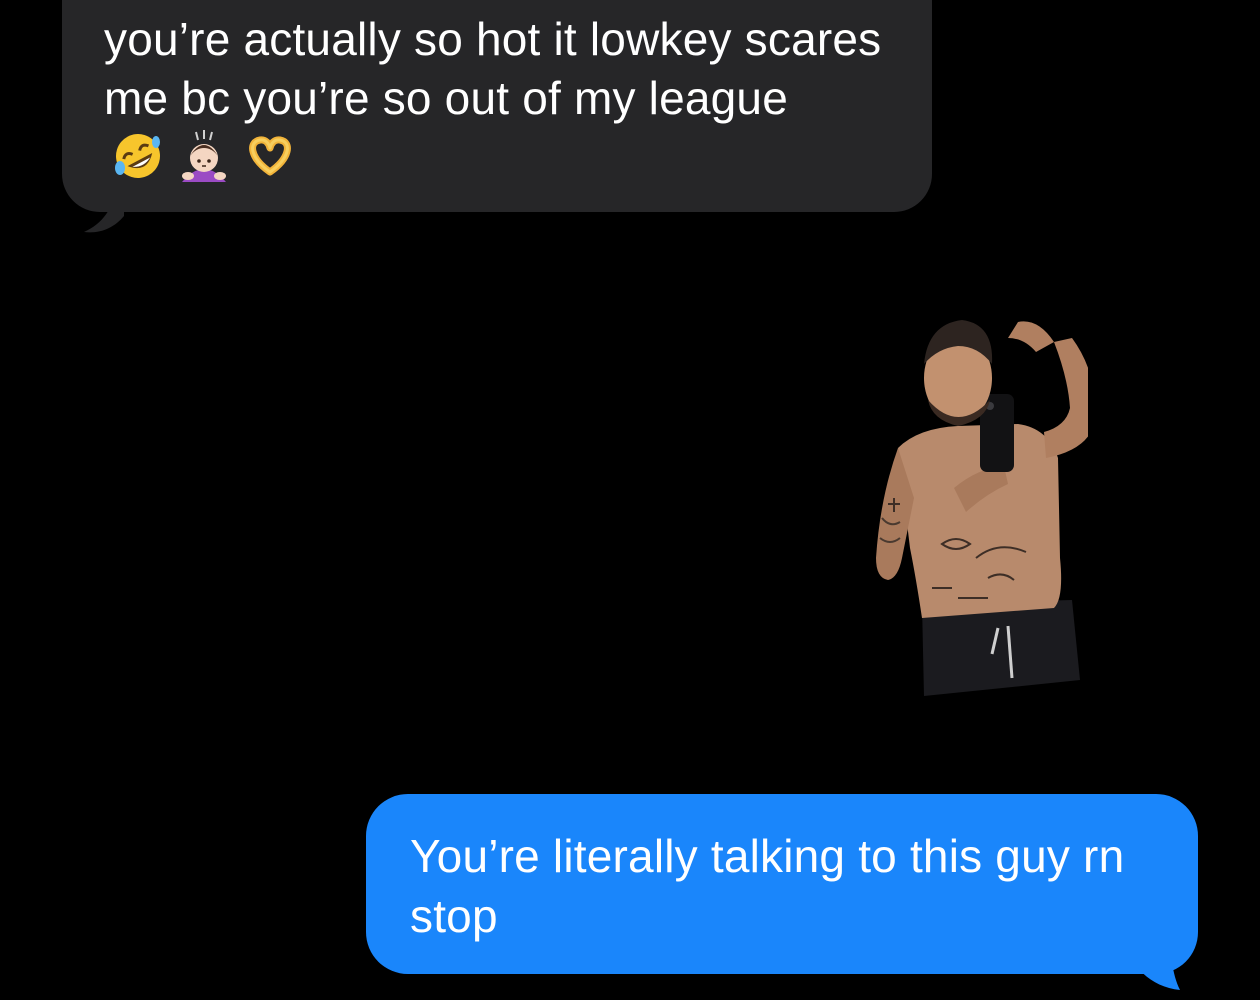 This screenshot has height=1000, width=1260. I want to click on heart-hands-emoji, so click(270, 156).